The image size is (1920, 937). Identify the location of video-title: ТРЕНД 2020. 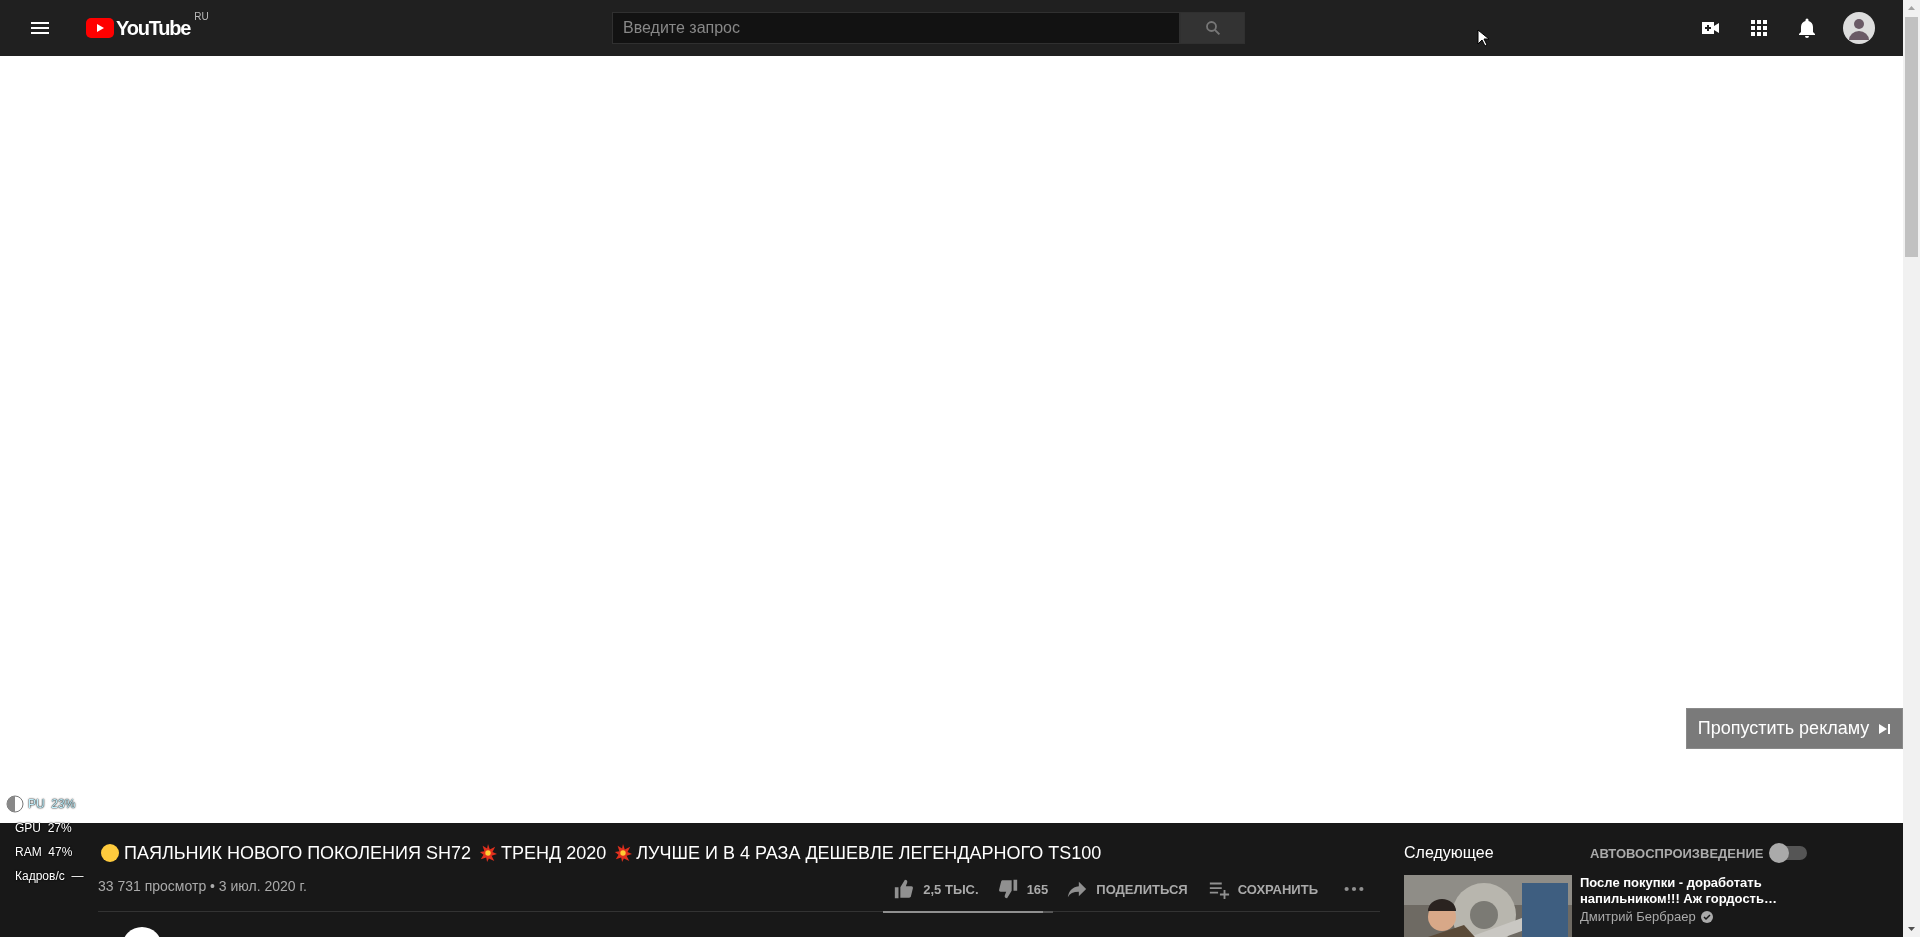
(553, 853).